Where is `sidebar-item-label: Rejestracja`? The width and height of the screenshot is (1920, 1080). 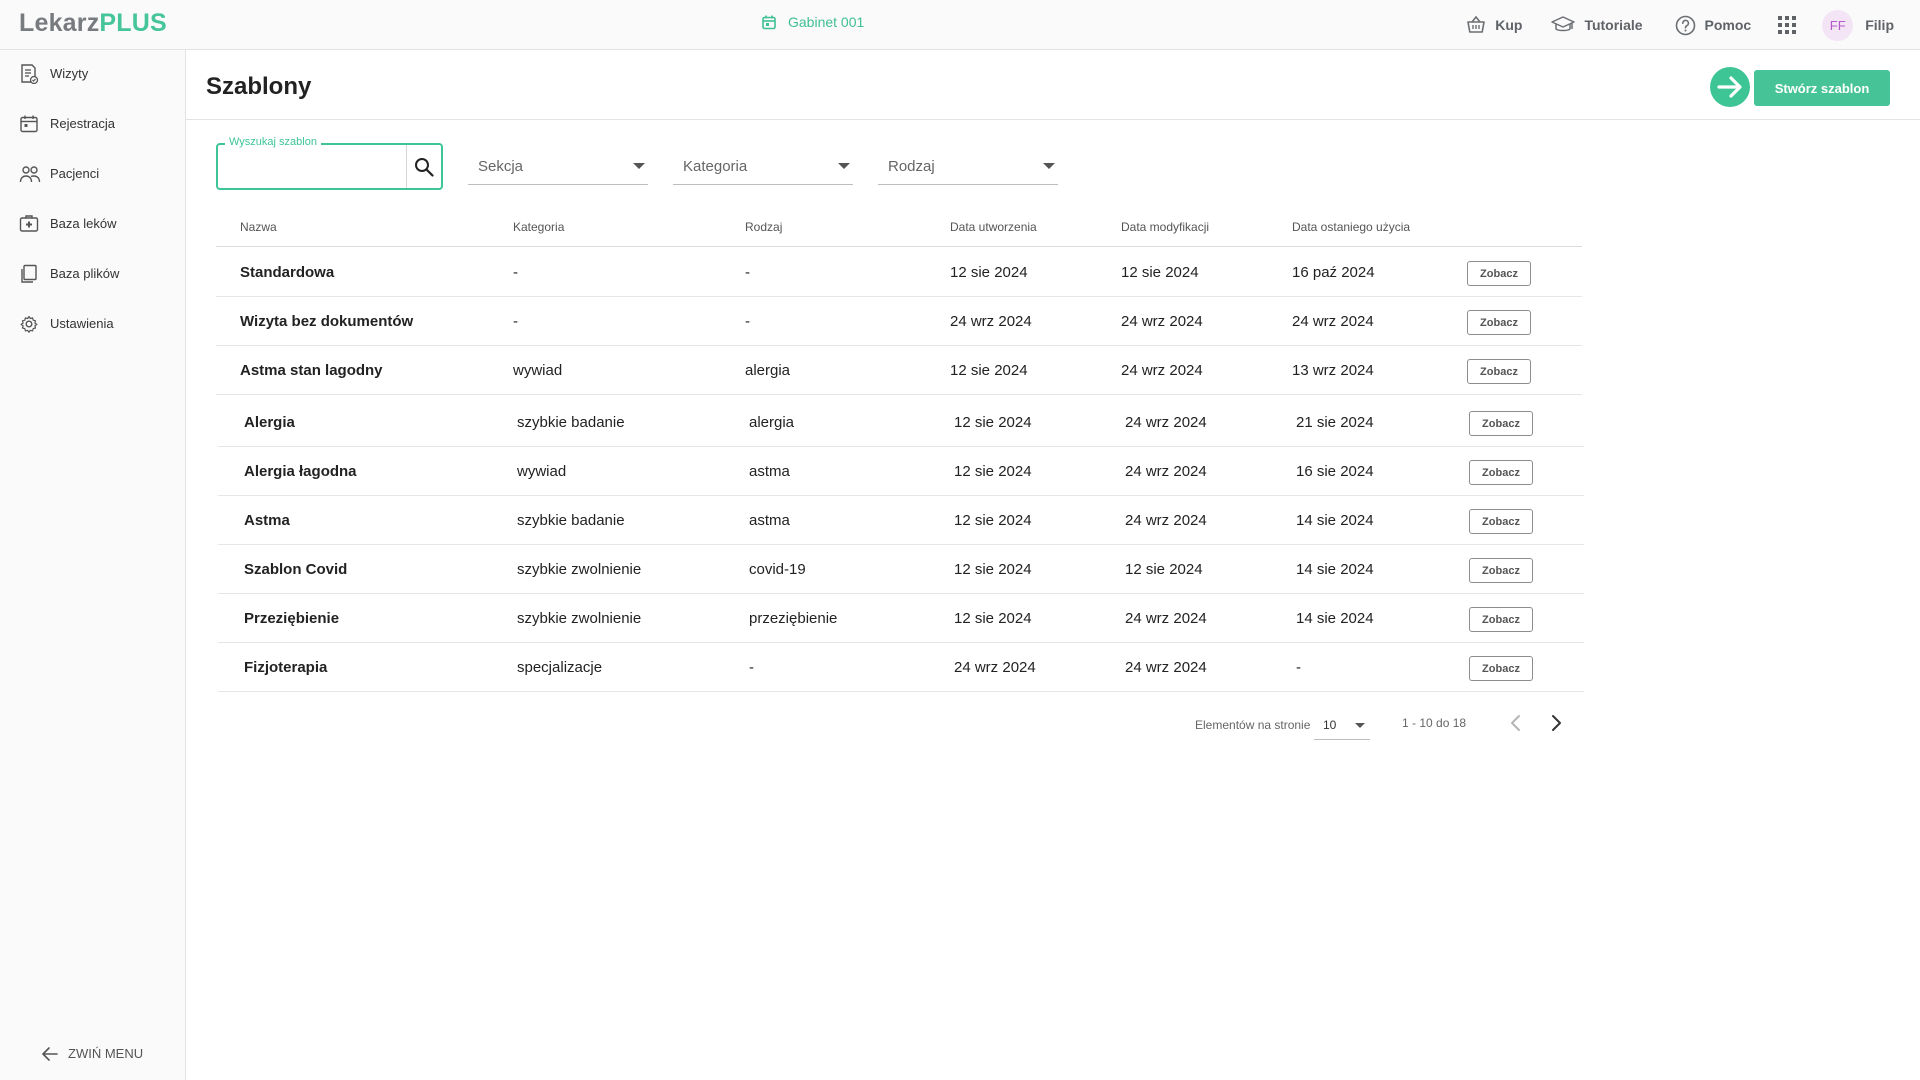
sidebar-item-label: Rejestracja is located at coordinates (83, 123).